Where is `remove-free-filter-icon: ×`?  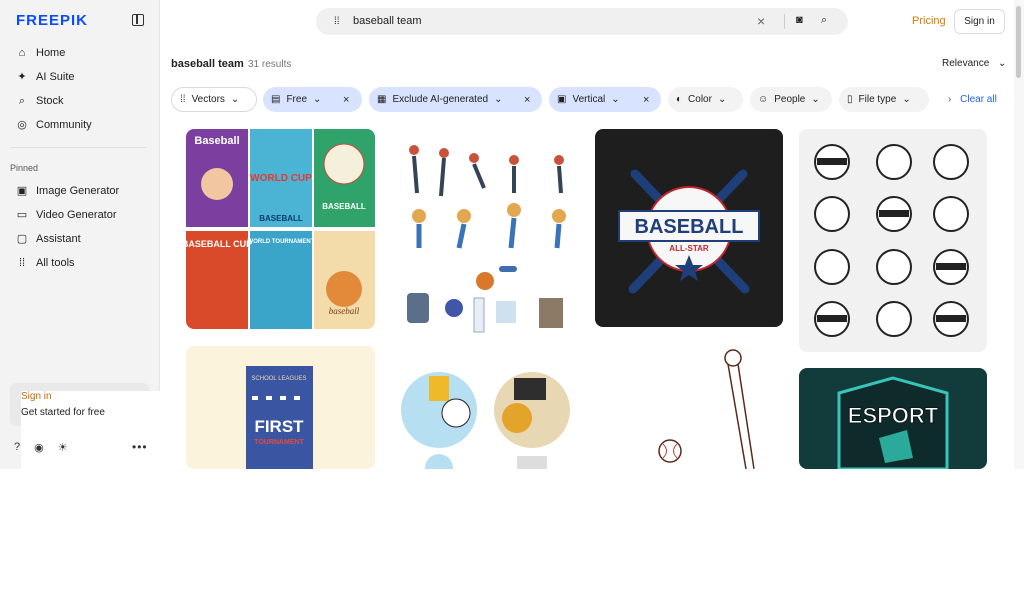
remove-free-filter-icon: × is located at coordinates (346, 100).